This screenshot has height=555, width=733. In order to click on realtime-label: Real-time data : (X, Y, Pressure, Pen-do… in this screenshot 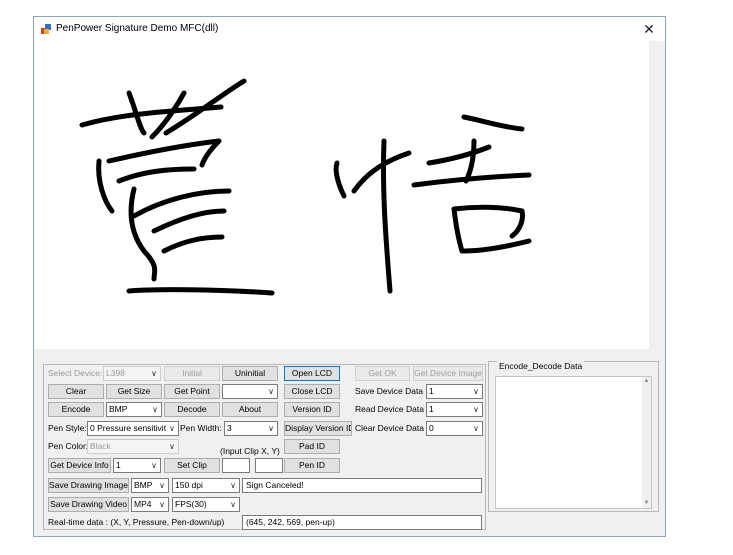, I will do `click(136, 522)`.